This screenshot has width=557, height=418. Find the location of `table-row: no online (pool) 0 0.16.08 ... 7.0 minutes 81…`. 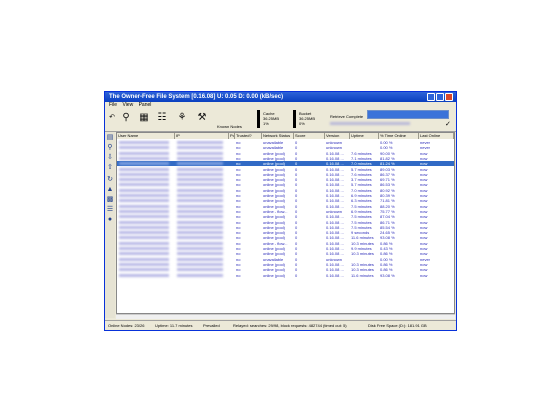

table-row: no online (pool) 0 0.16.08 ... 7.0 minutes 81… is located at coordinates (285, 164).